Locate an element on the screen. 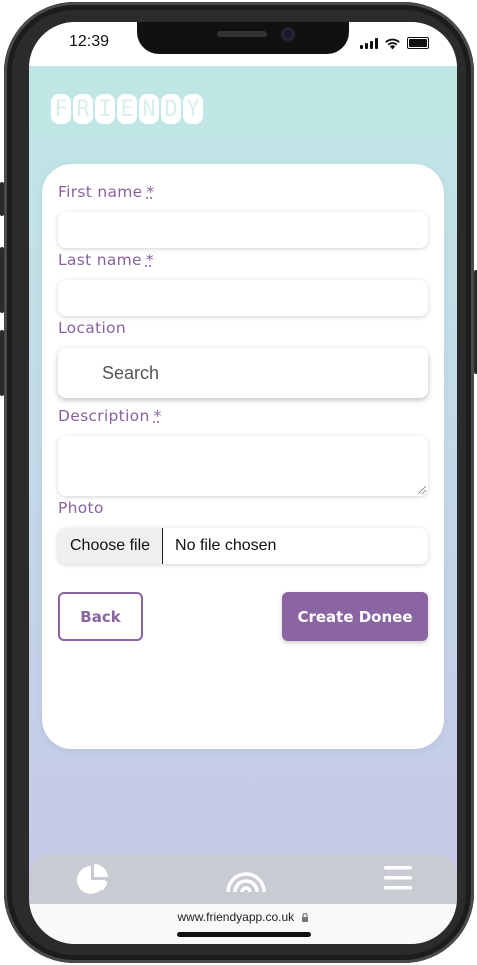 This screenshot has height=965, width=477. app-logo: F R I E N D Y is located at coordinates (127, 110).